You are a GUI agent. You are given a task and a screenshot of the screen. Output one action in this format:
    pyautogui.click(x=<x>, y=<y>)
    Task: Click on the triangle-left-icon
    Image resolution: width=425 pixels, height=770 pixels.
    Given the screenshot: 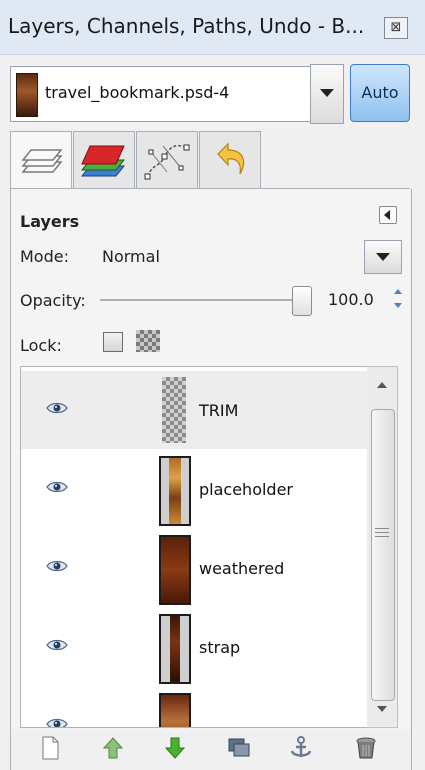 What is the action you would take?
    pyautogui.click(x=387, y=215)
    